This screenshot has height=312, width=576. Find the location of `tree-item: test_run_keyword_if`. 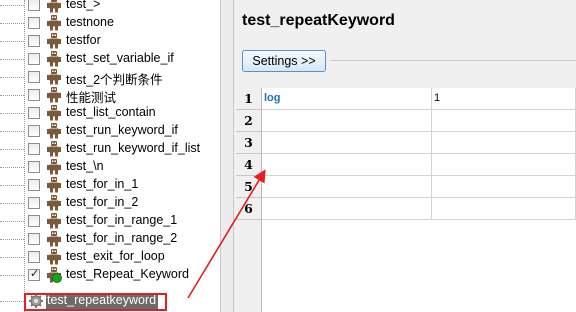

tree-item: test_run_keyword_if is located at coordinates (110, 131).